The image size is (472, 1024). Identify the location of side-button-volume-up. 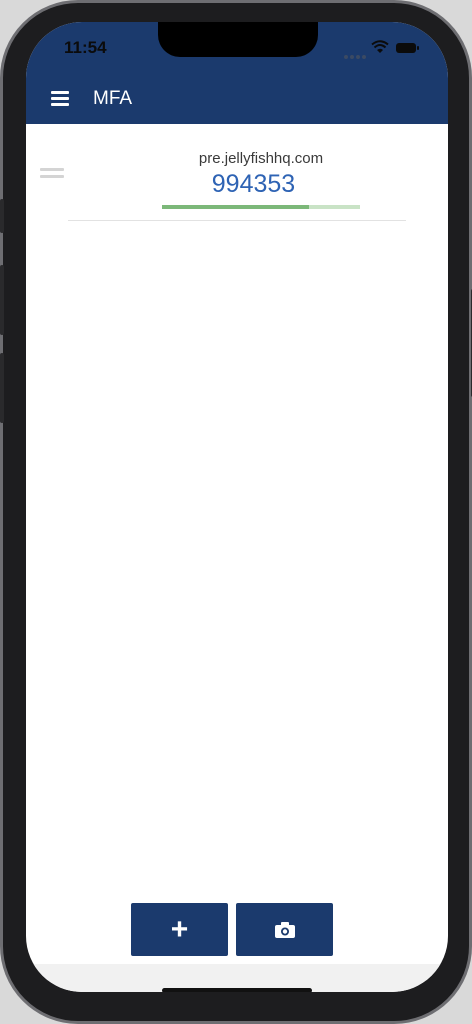
(2, 300).